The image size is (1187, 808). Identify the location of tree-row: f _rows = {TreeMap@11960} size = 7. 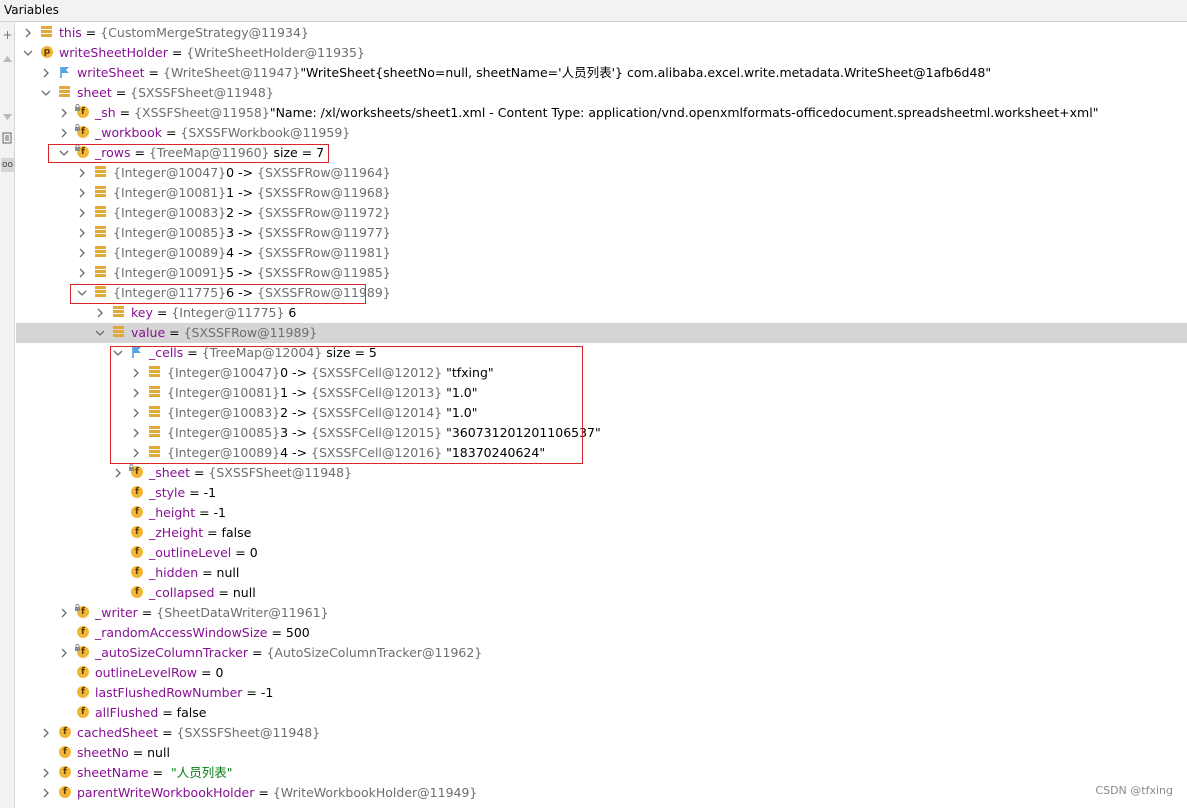
(601, 153).